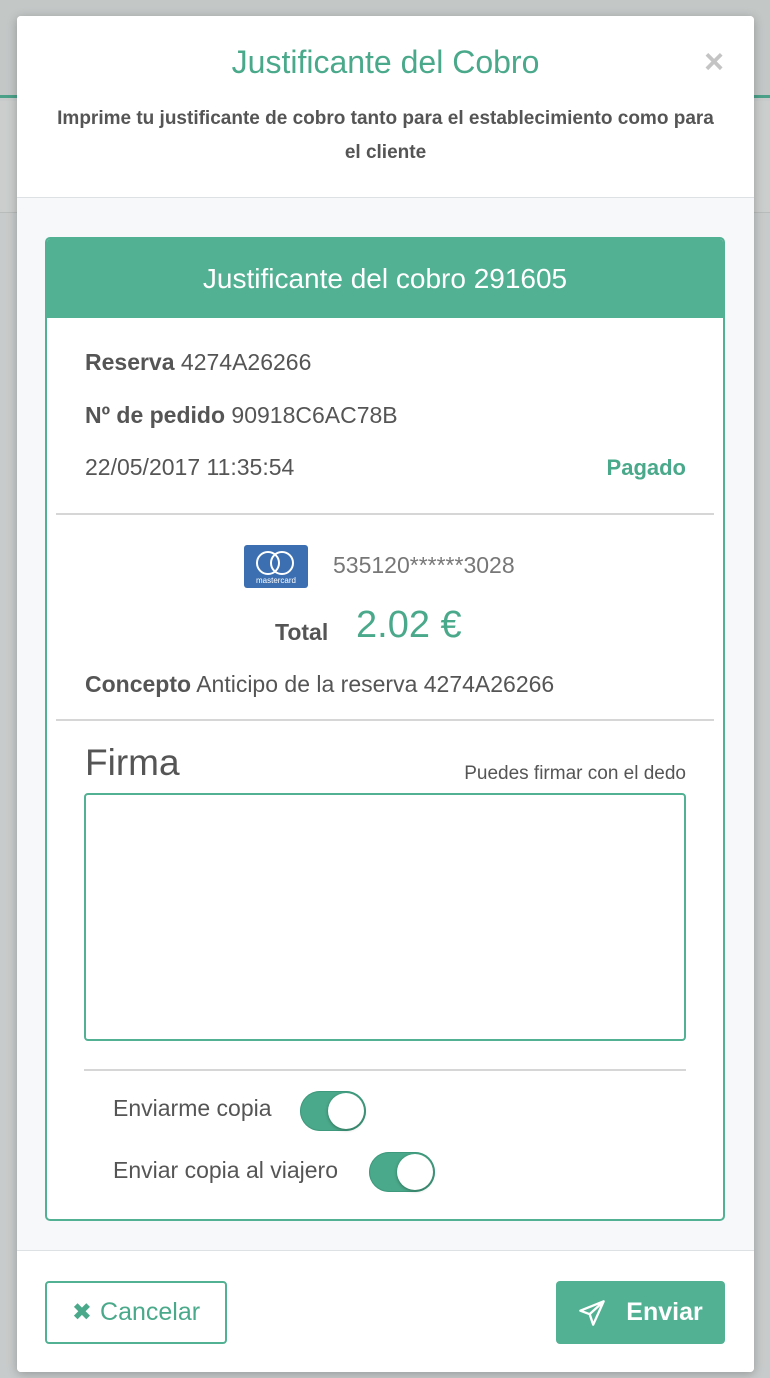 The height and width of the screenshot is (1378, 770). Describe the element at coordinates (302, 632) in the screenshot. I see `total-label: Total` at that location.